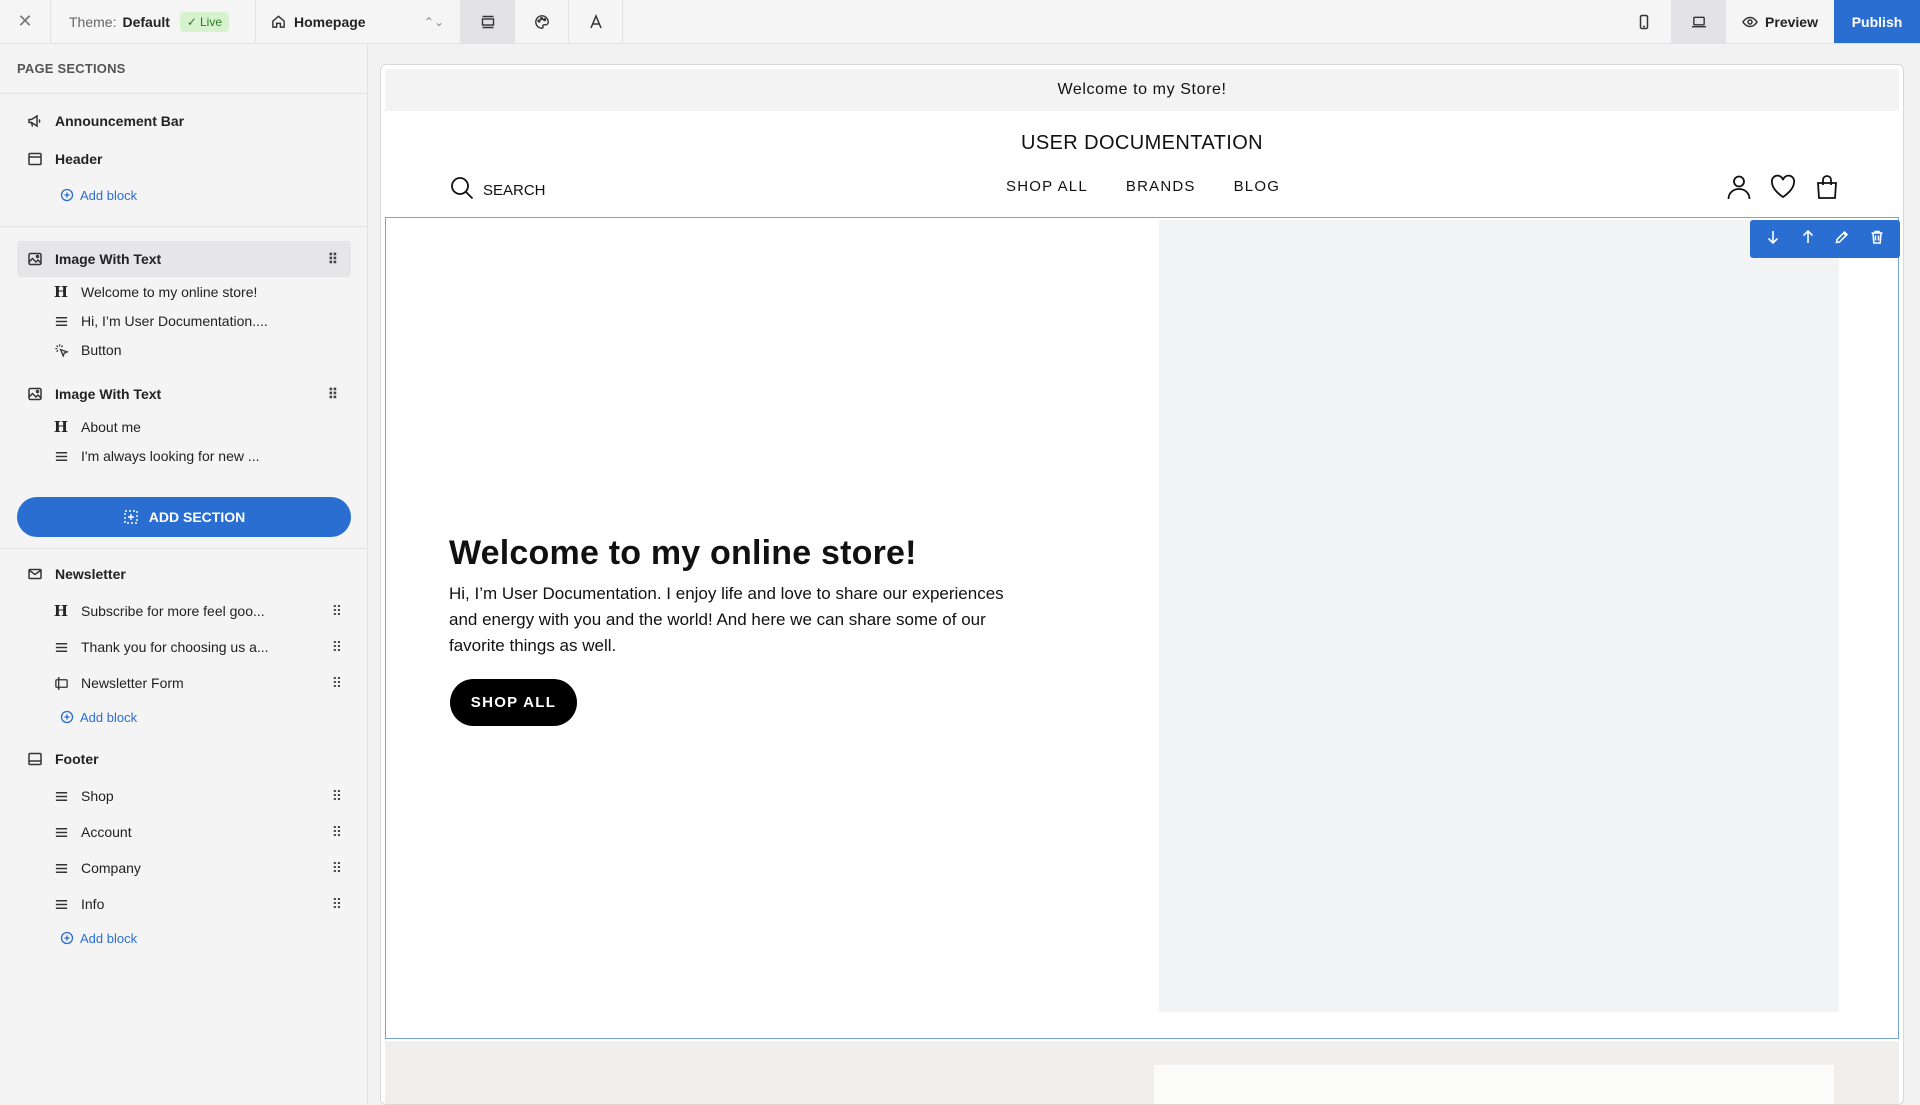  What do you see at coordinates (1047, 186) in the screenshot?
I see `nav-item-shop-all: SHOP ALL` at bounding box center [1047, 186].